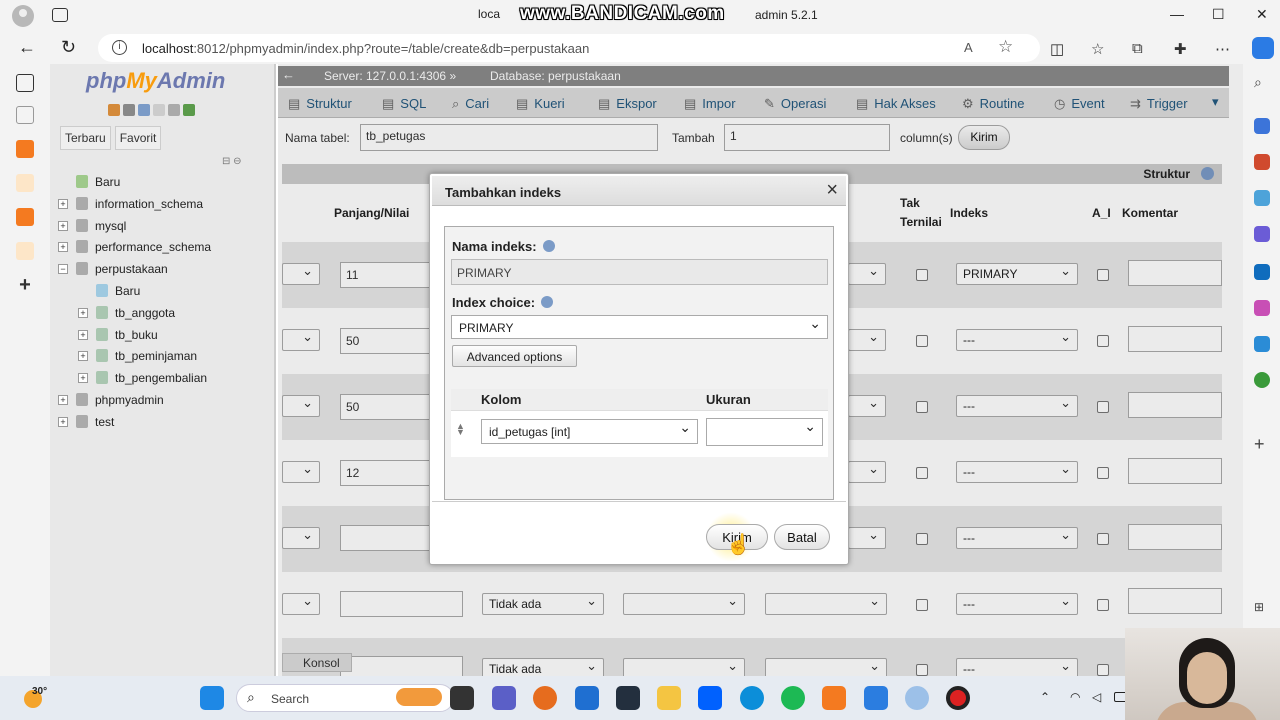 This screenshot has height=720, width=1280. I want to click on phpmyadmin-logo: phpMyAdmin, so click(155, 81).